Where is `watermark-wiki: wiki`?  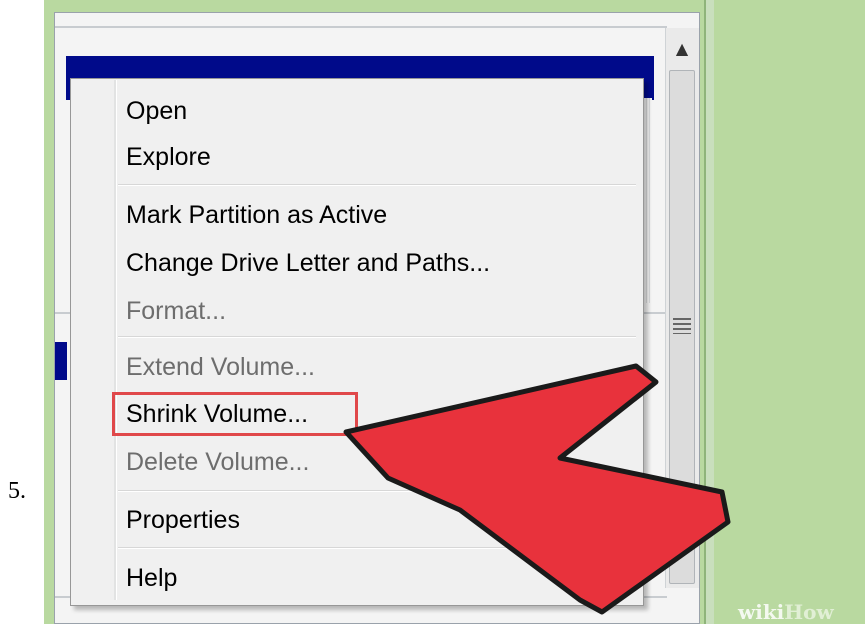 watermark-wiki: wiki is located at coordinates (761, 612).